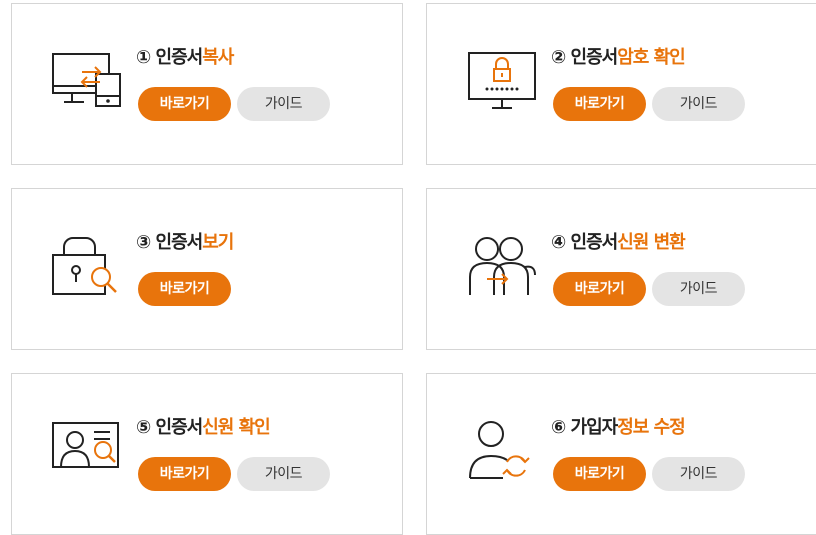 The height and width of the screenshot is (535, 816). I want to click on computer-copy-icon, so click(87, 82).